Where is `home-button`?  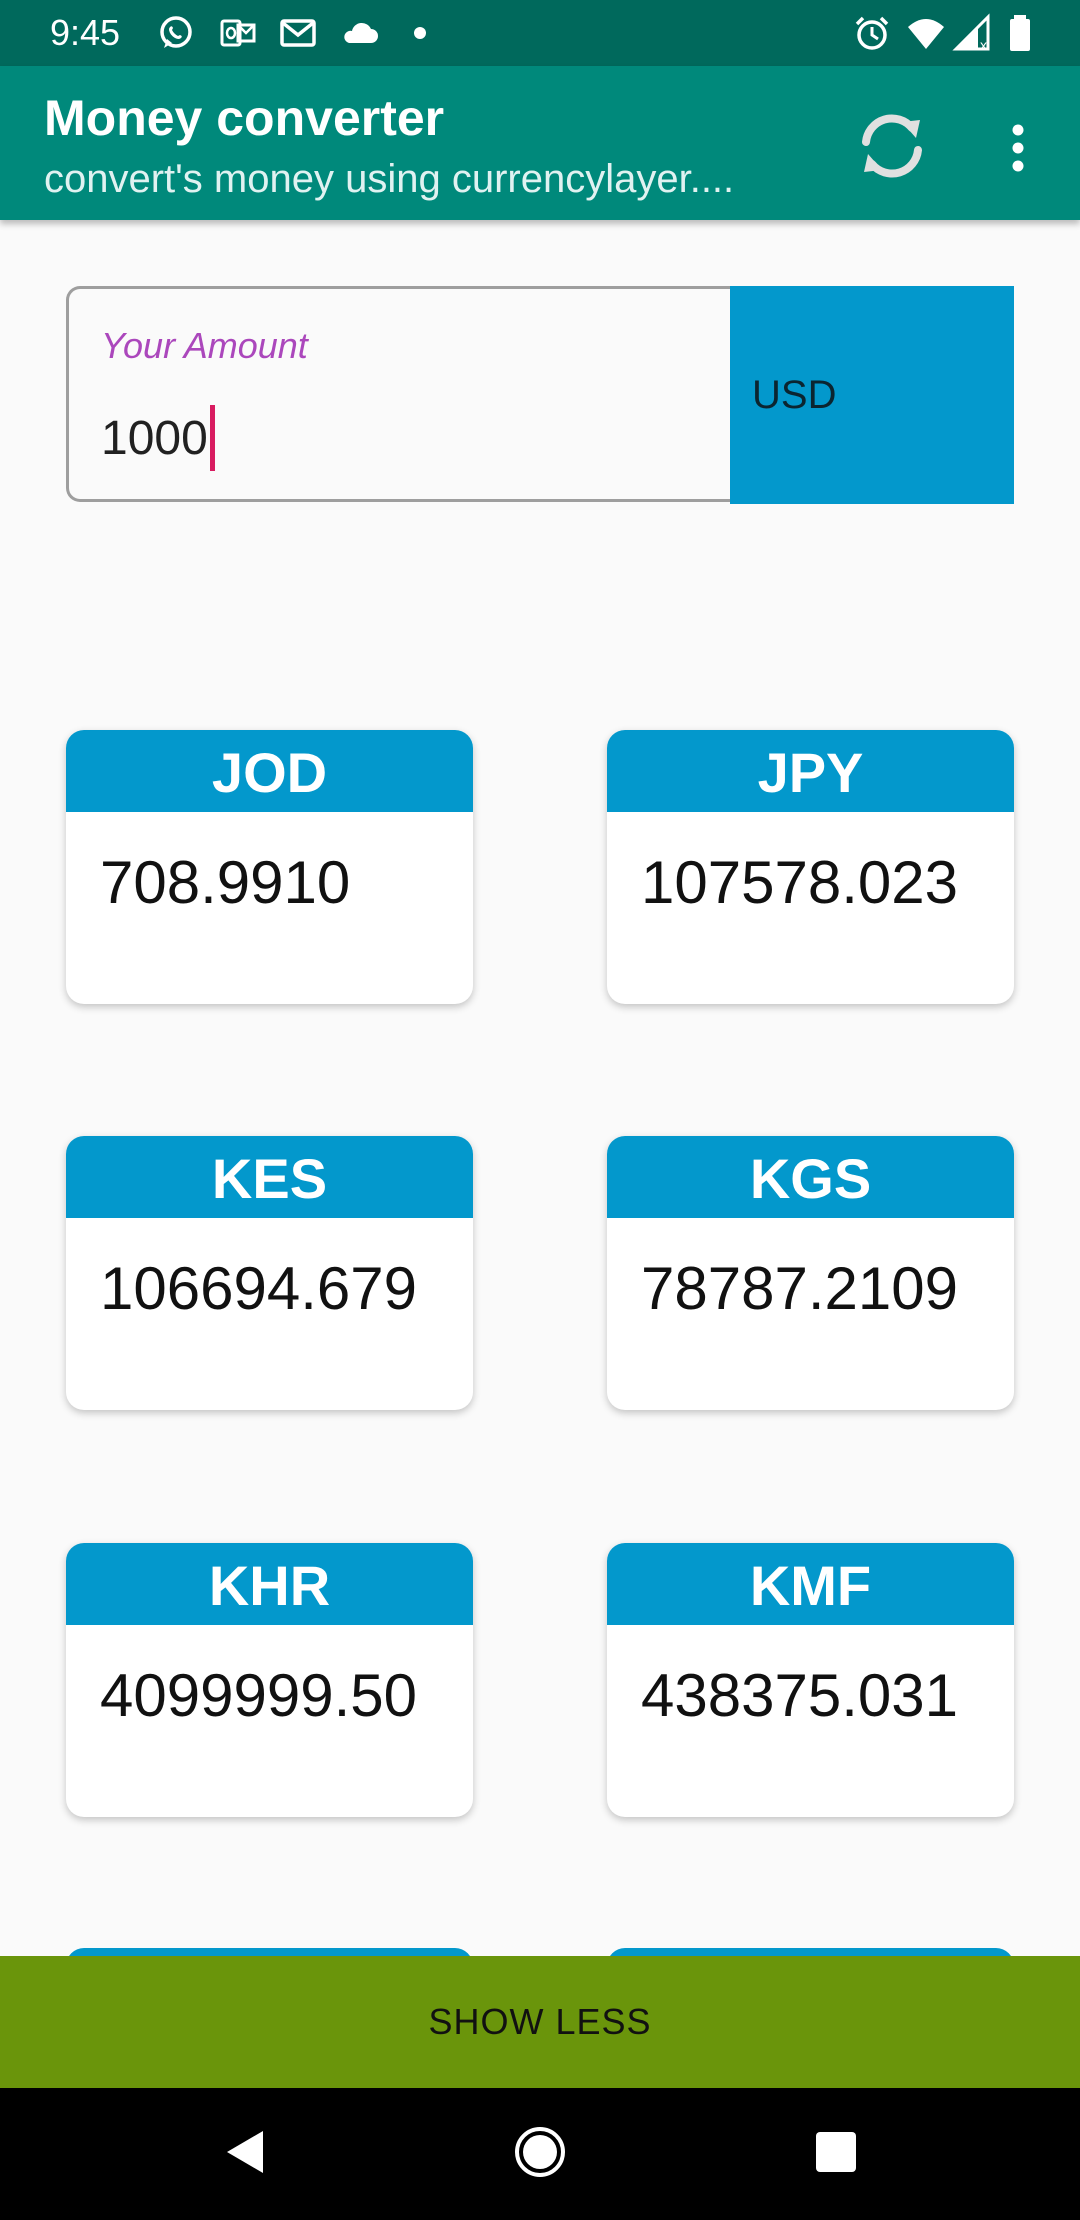 home-button is located at coordinates (540, 2154).